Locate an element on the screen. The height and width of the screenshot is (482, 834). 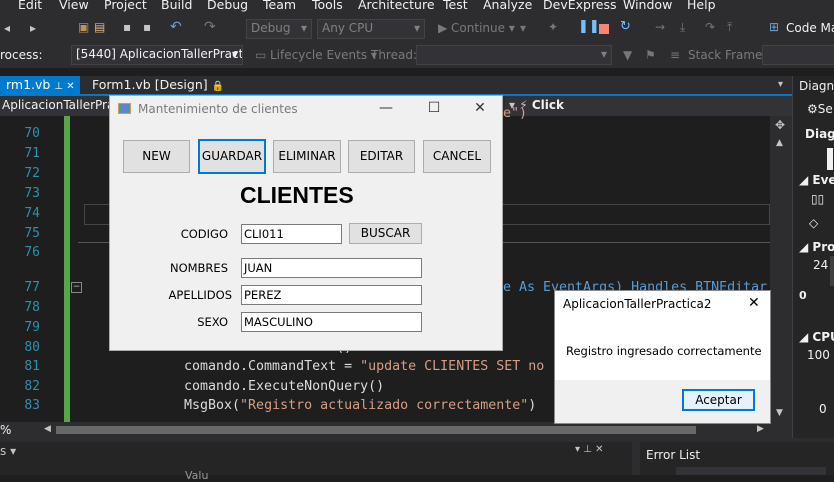
process-memory-section: ◢ Proc is located at coordinates (816, 247).